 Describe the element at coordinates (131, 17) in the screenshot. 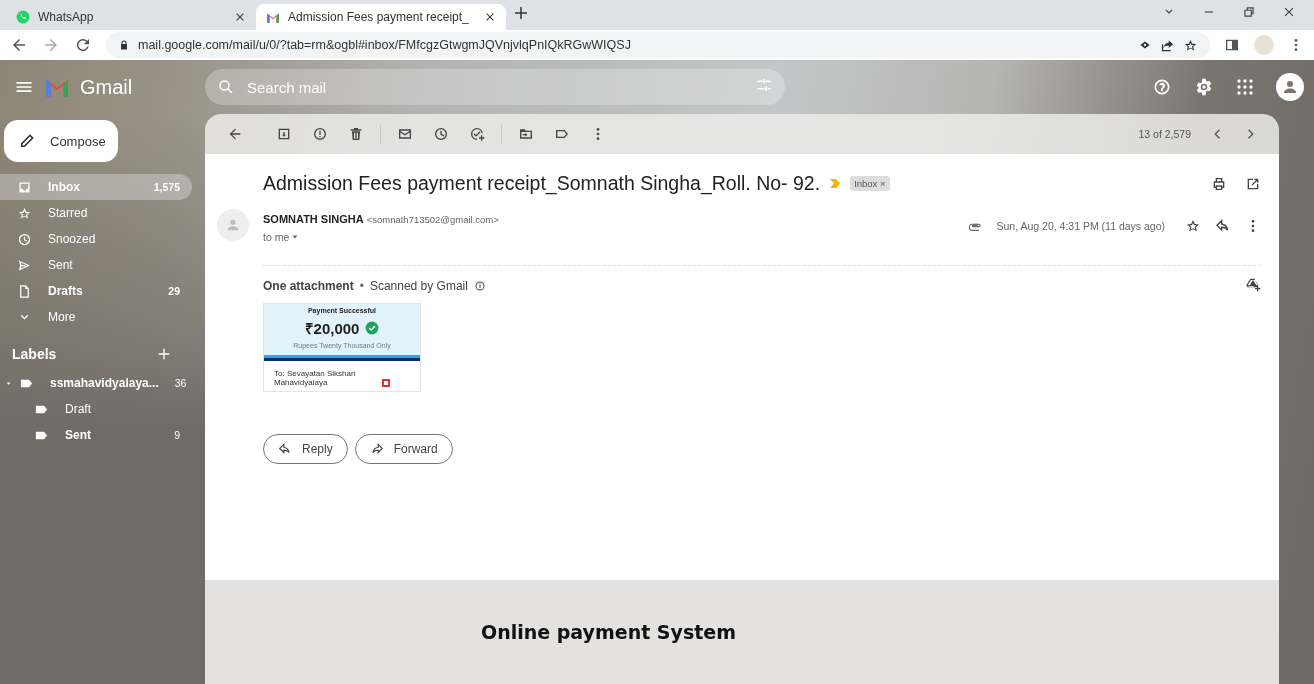

I see `browser-tab: WhatsApp` at that location.